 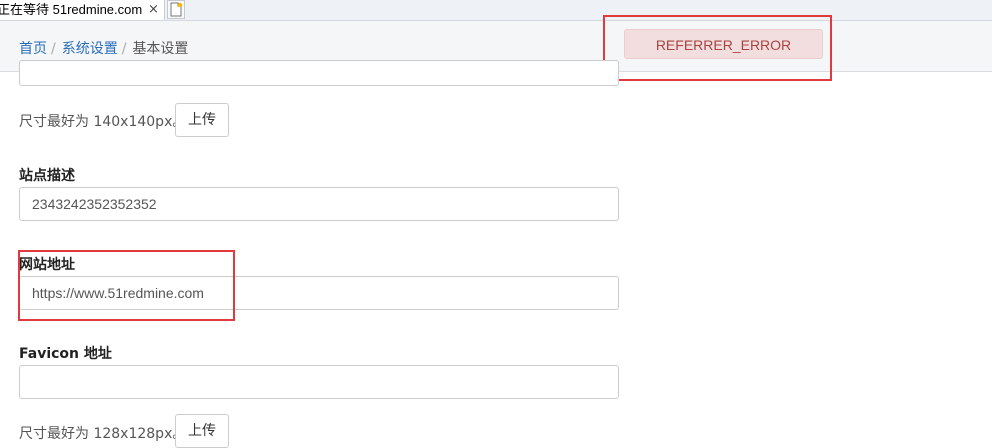 What do you see at coordinates (160, 49) in the screenshot?
I see `breadcrumb-current: 基本设置` at bounding box center [160, 49].